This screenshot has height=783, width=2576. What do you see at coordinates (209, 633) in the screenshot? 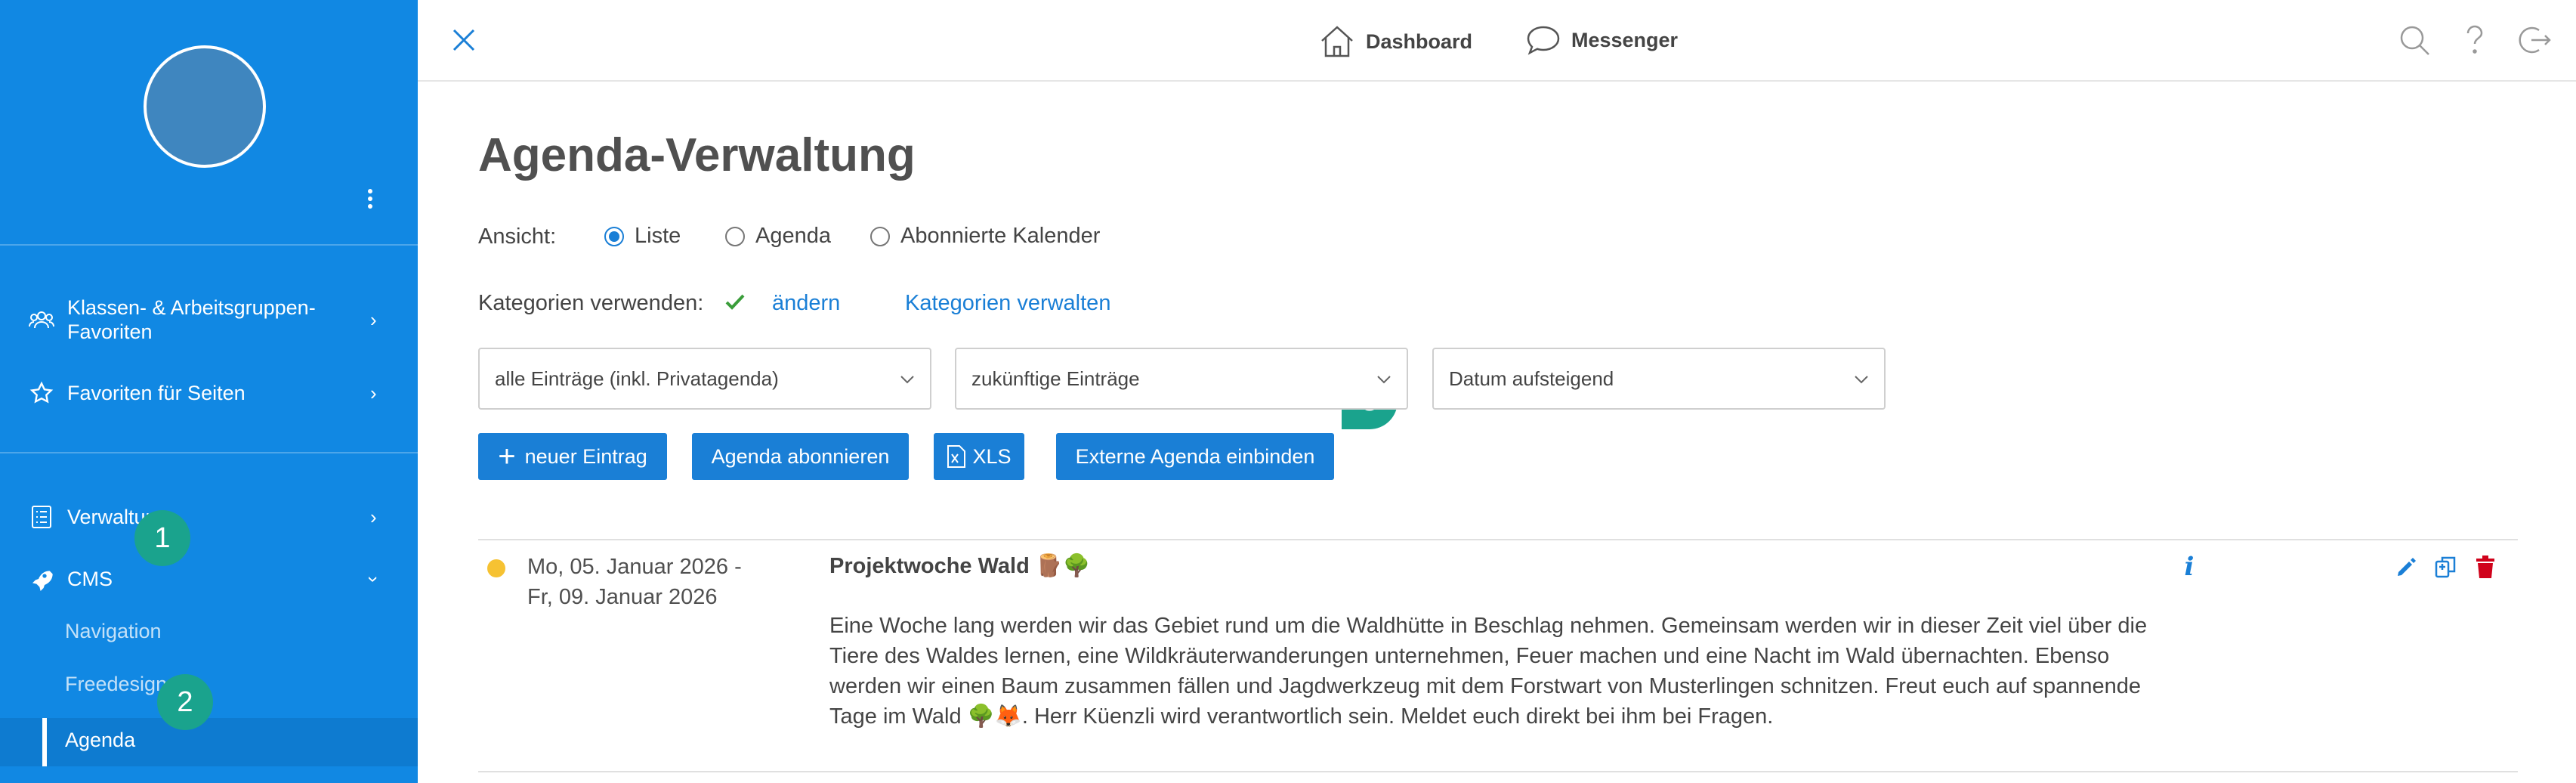
I see `sidebar-subitem-navigation: Navigation` at bounding box center [209, 633].